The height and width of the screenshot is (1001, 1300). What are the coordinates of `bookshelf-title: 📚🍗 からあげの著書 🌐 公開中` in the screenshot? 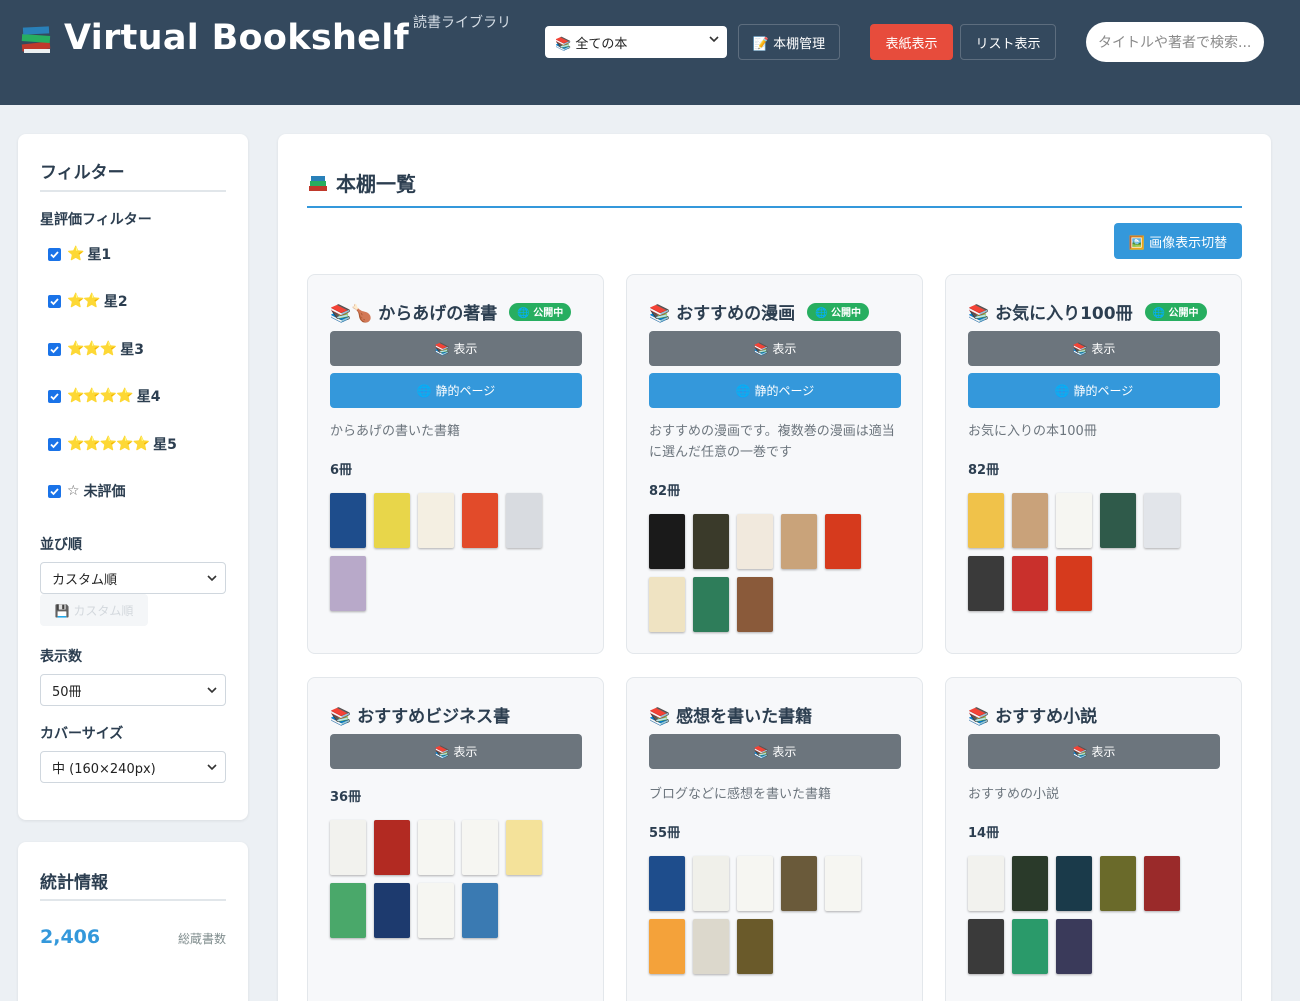 It's located at (451, 311).